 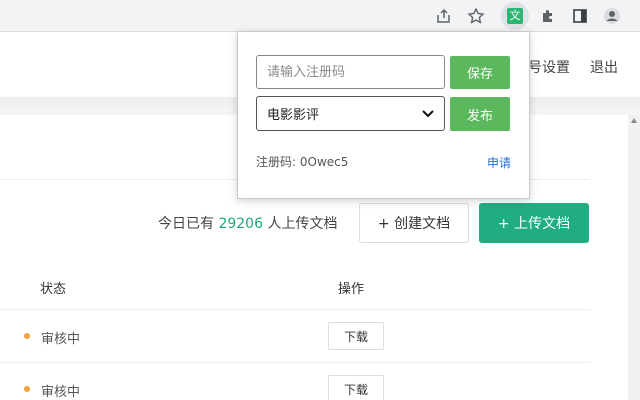 What do you see at coordinates (188, 224) in the screenshot?
I see `today-prefix: 今日已有` at bounding box center [188, 224].